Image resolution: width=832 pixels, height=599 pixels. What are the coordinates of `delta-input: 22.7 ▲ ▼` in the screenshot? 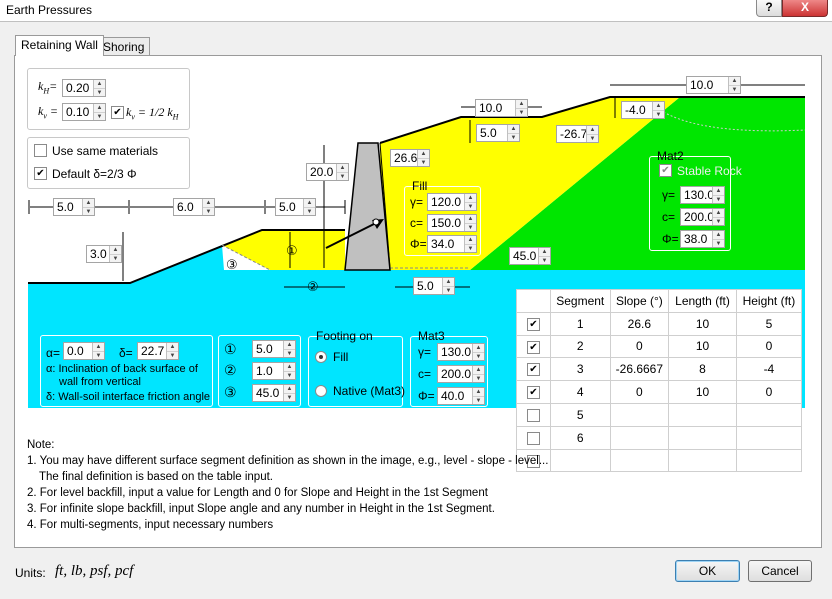 It's located at (158, 351).